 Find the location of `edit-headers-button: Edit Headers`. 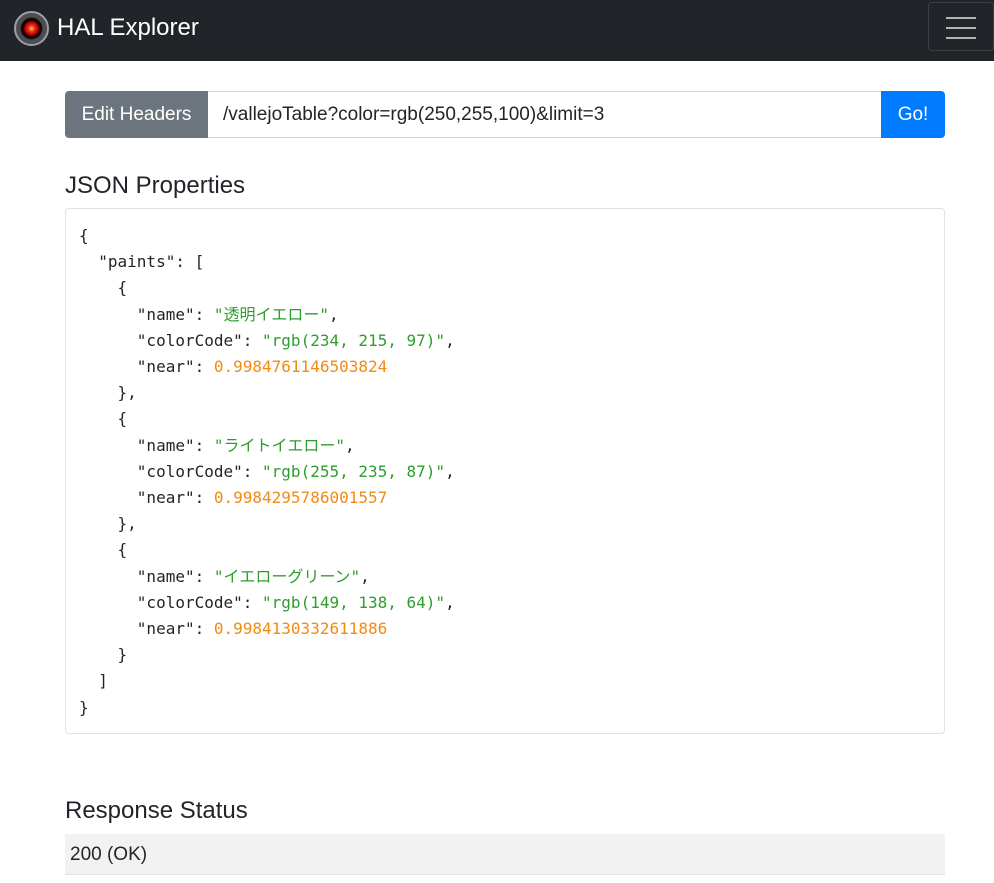

edit-headers-button: Edit Headers is located at coordinates (136, 114).